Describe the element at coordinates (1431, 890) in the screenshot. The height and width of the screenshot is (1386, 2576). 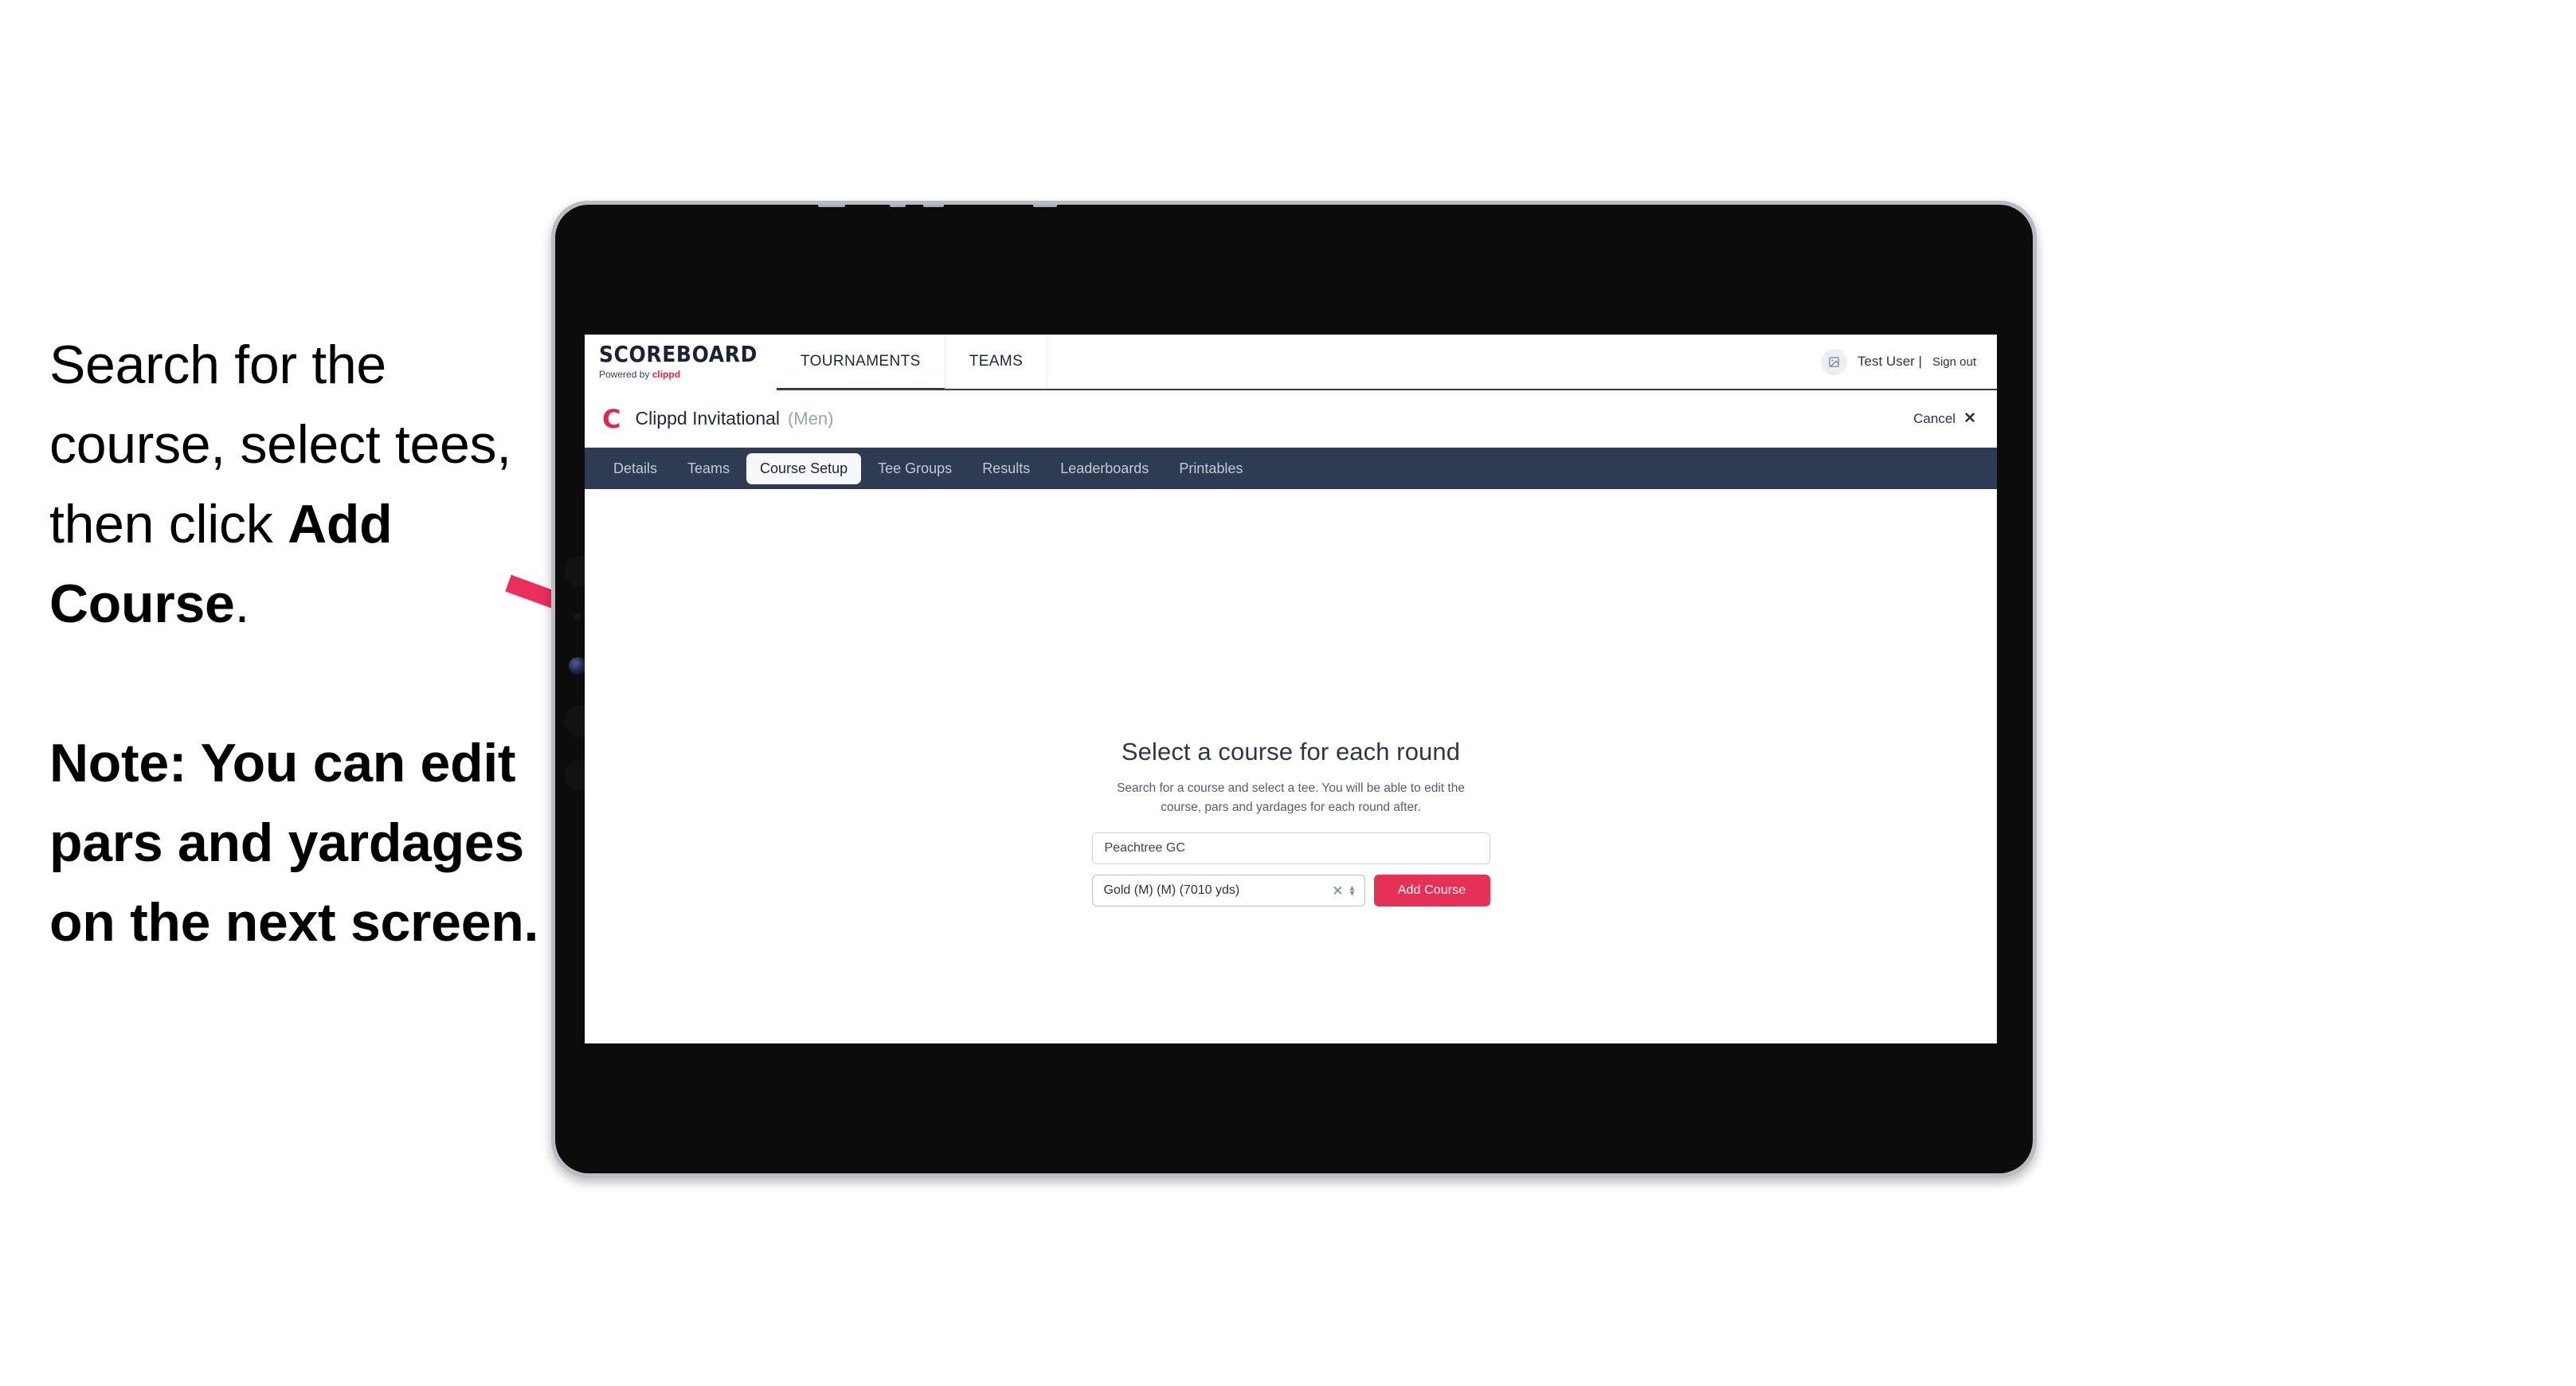
I see `add-course-button: Add Course` at that location.